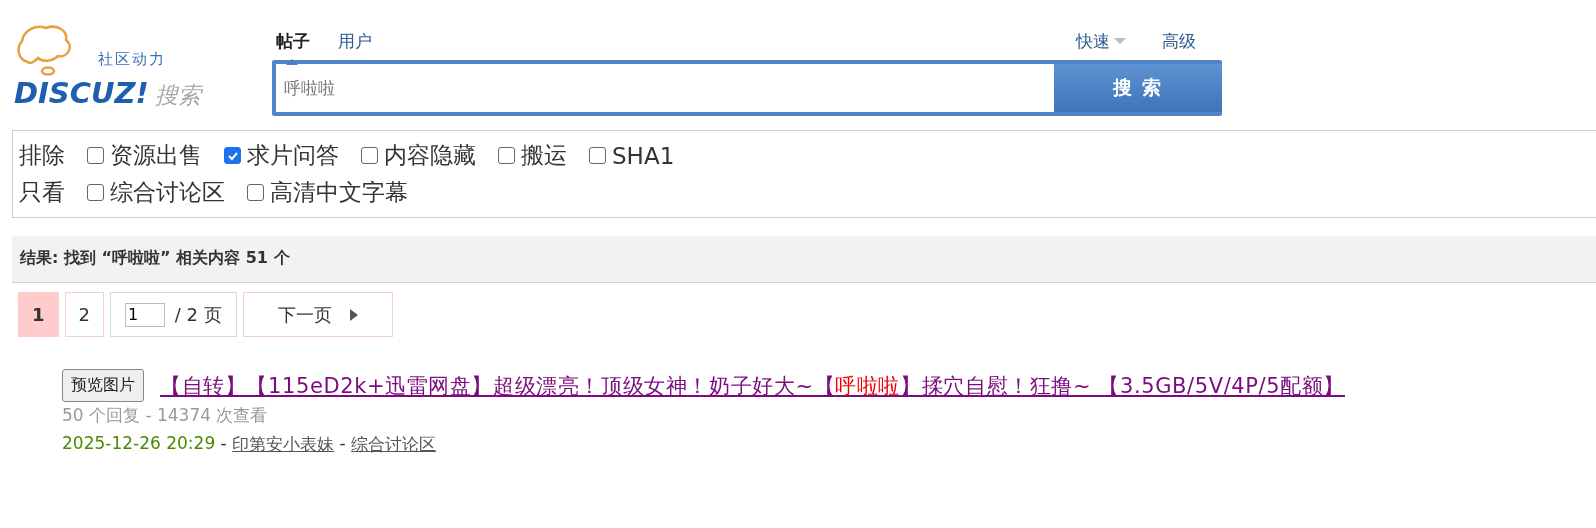 This screenshot has height=528, width=1596. I want to click on search-button: 搜 索, so click(1138, 88).